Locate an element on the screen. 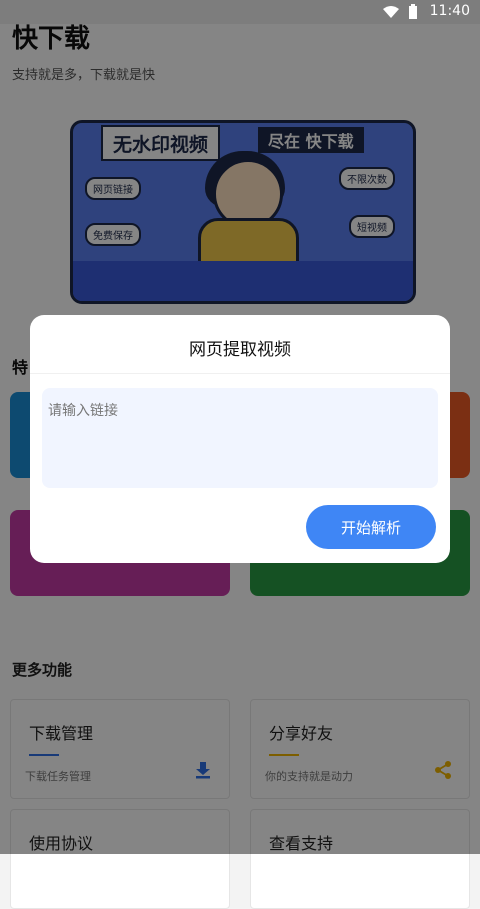 Image resolution: width=480 pixels, height=909 pixels. start-parse-button: 开始解析 is located at coordinates (371, 527).